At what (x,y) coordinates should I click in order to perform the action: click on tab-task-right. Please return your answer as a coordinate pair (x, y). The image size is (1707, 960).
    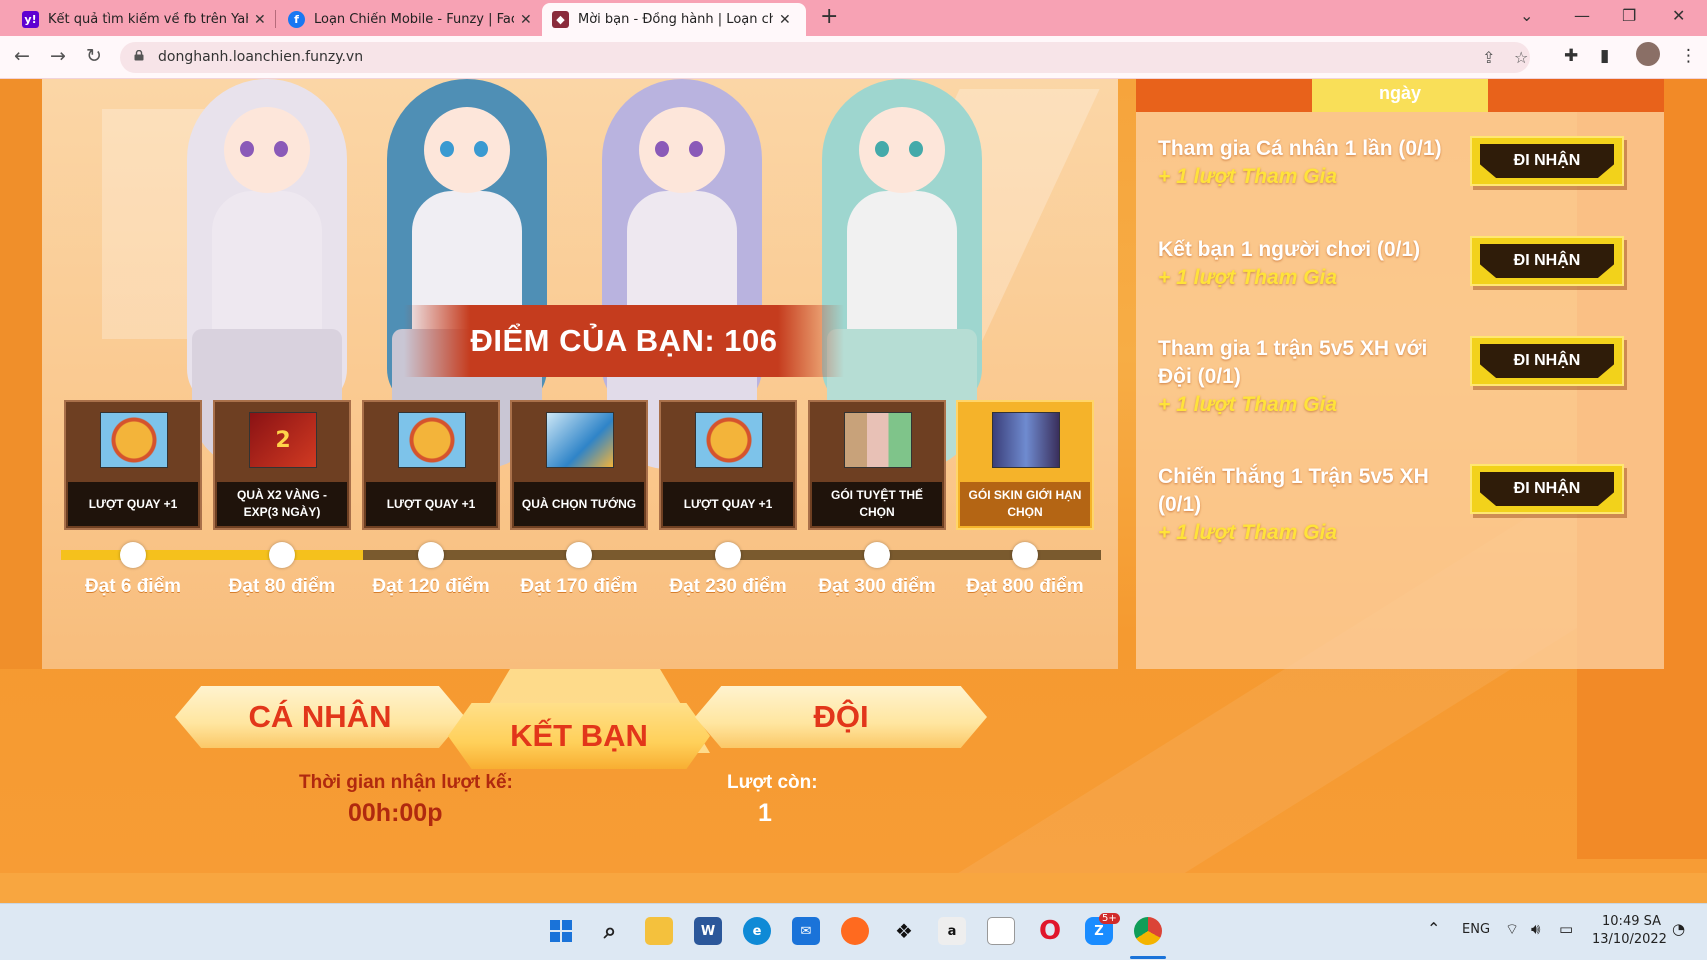
    Looking at the image, I should click on (1576, 95).